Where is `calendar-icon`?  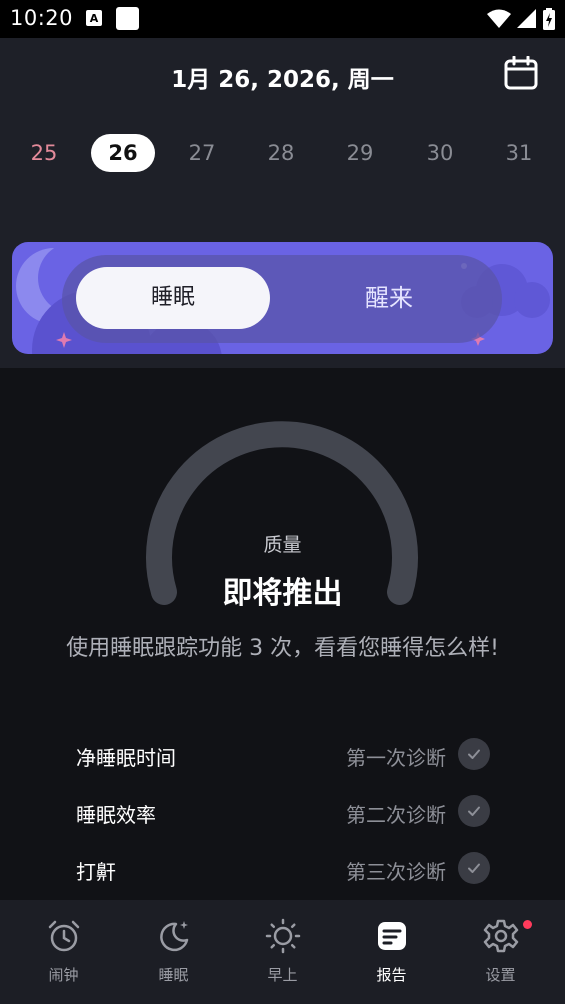
calendar-icon is located at coordinates (521, 72).